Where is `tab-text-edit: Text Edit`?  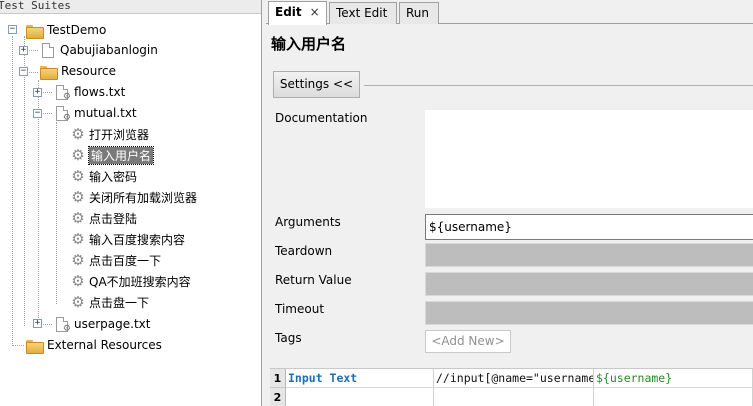 tab-text-edit: Text Edit is located at coordinates (363, 13).